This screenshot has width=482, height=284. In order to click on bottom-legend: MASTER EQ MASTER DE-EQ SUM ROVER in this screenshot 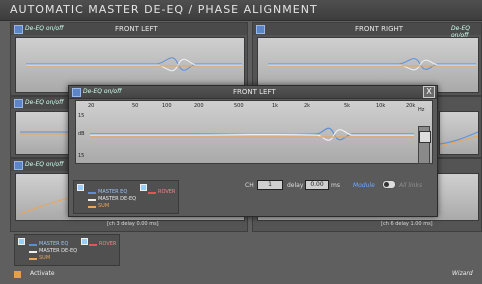, I will do `click(67, 250)`.